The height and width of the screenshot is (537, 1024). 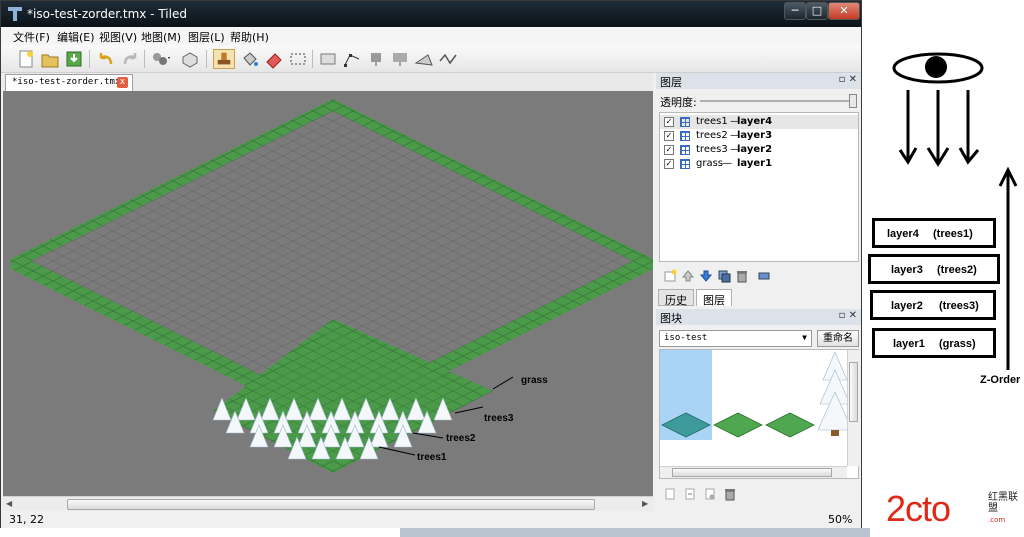 What do you see at coordinates (534, 380) in the screenshot?
I see `label-grass: grass` at bounding box center [534, 380].